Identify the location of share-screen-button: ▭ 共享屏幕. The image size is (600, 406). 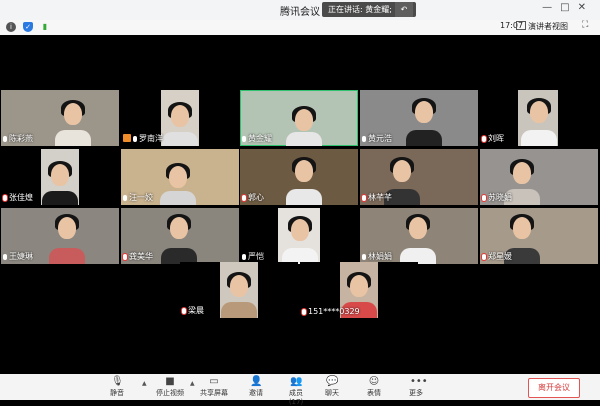
(214, 387).